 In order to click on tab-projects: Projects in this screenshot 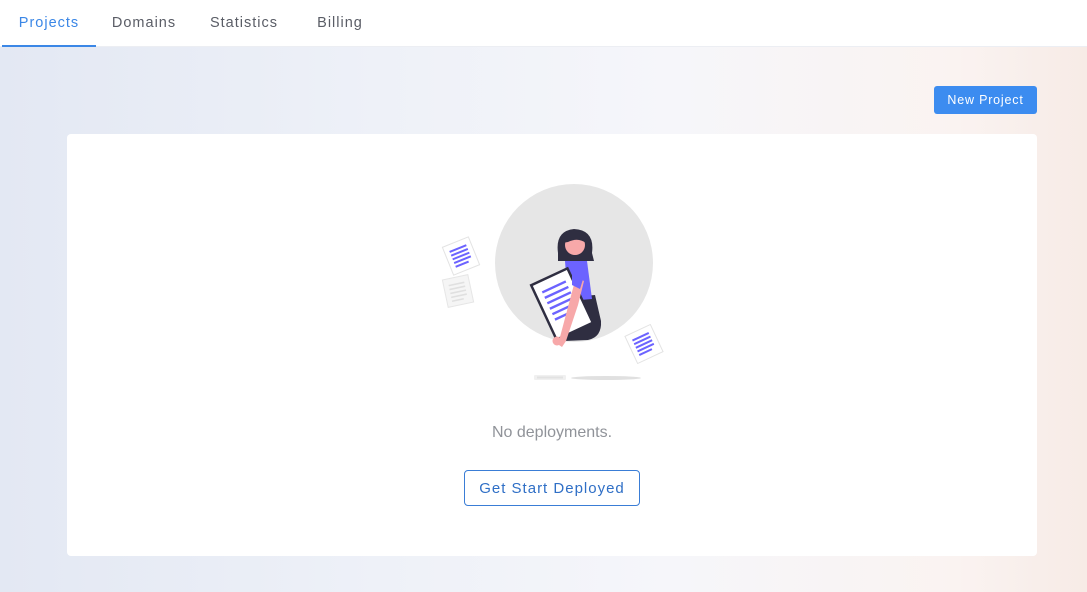, I will do `click(49, 23)`.